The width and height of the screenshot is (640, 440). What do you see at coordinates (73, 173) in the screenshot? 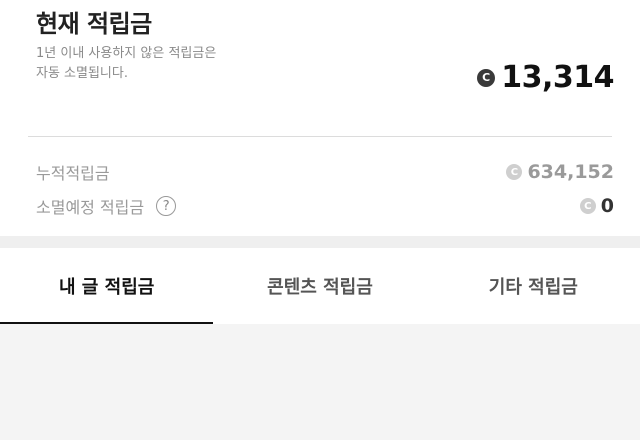
I see `accumulated-points-label: 누적적립금` at bounding box center [73, 173].